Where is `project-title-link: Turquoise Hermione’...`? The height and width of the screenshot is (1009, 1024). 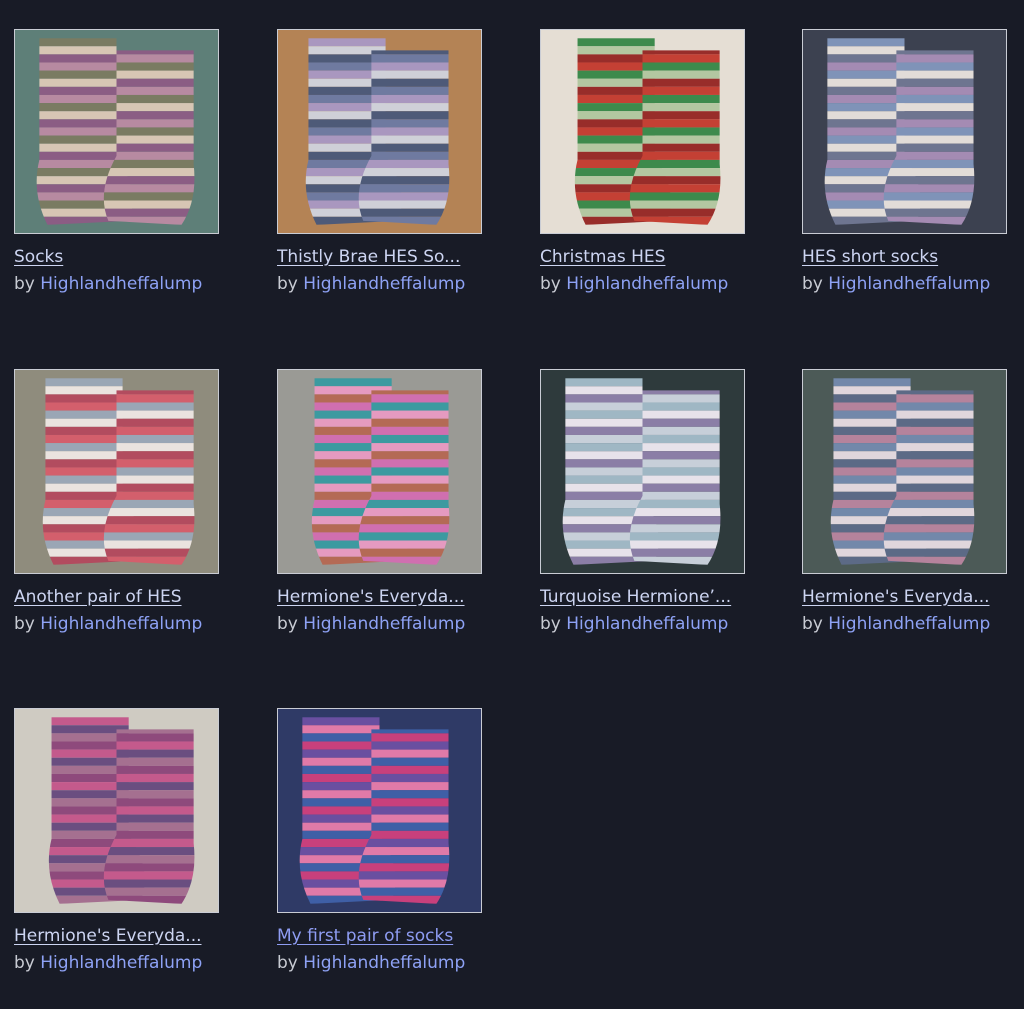 project-title-link: Turquoise Hermione’... is located at coordinates (637, 597).